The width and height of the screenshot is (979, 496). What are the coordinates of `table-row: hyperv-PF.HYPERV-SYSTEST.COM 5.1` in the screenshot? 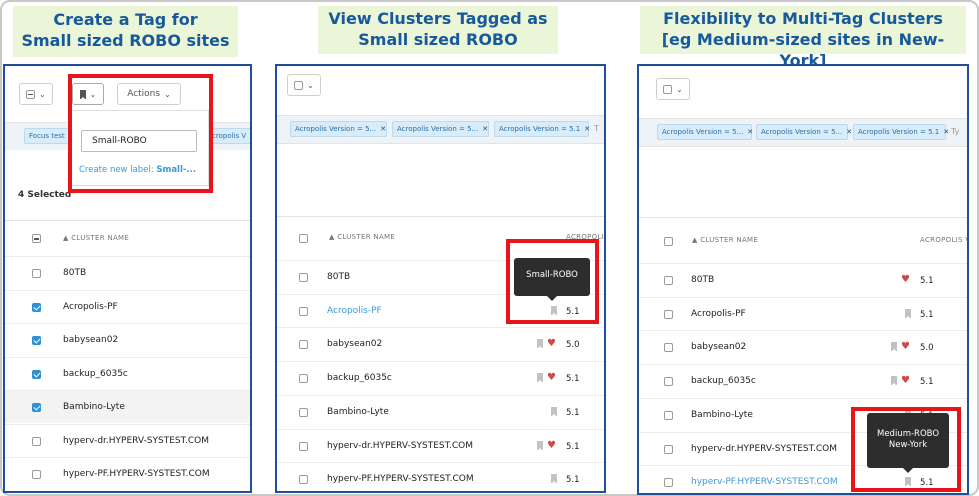 It's located at (440, 476).